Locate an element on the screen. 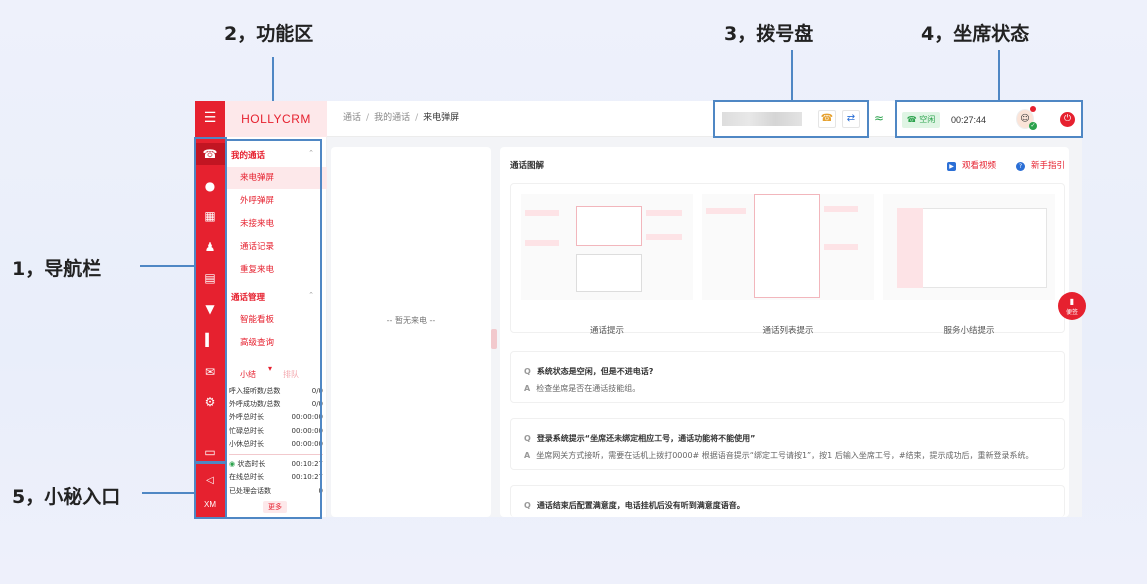 The width and height of the screenshot is (1147, 584). annotation-function-area: 2，功能区 is located at coordinates (269, 34).